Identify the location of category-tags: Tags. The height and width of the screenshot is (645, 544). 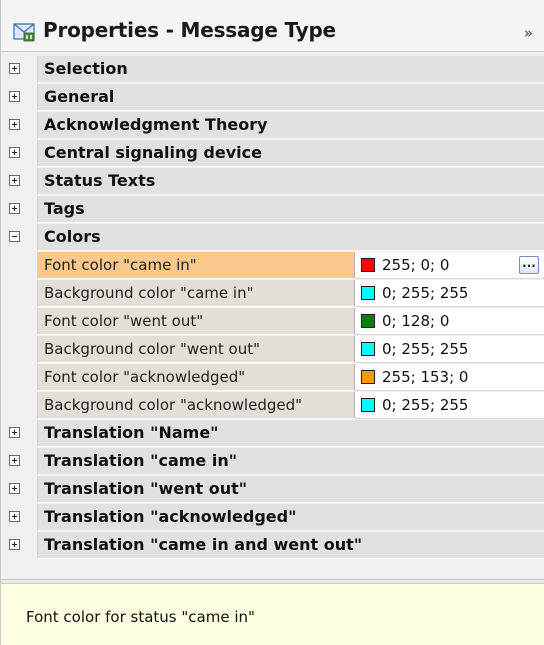
(275, 210).